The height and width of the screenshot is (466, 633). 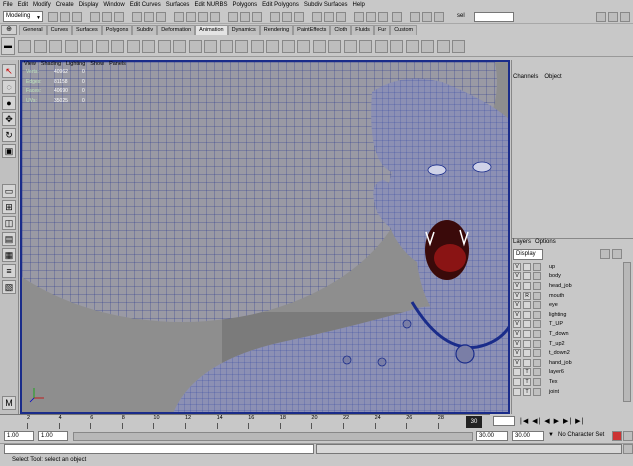 What do you see at coordinates (627, 332) in the screenshot?
I see `layer-scrollbar` at bounding box center [627, 332].